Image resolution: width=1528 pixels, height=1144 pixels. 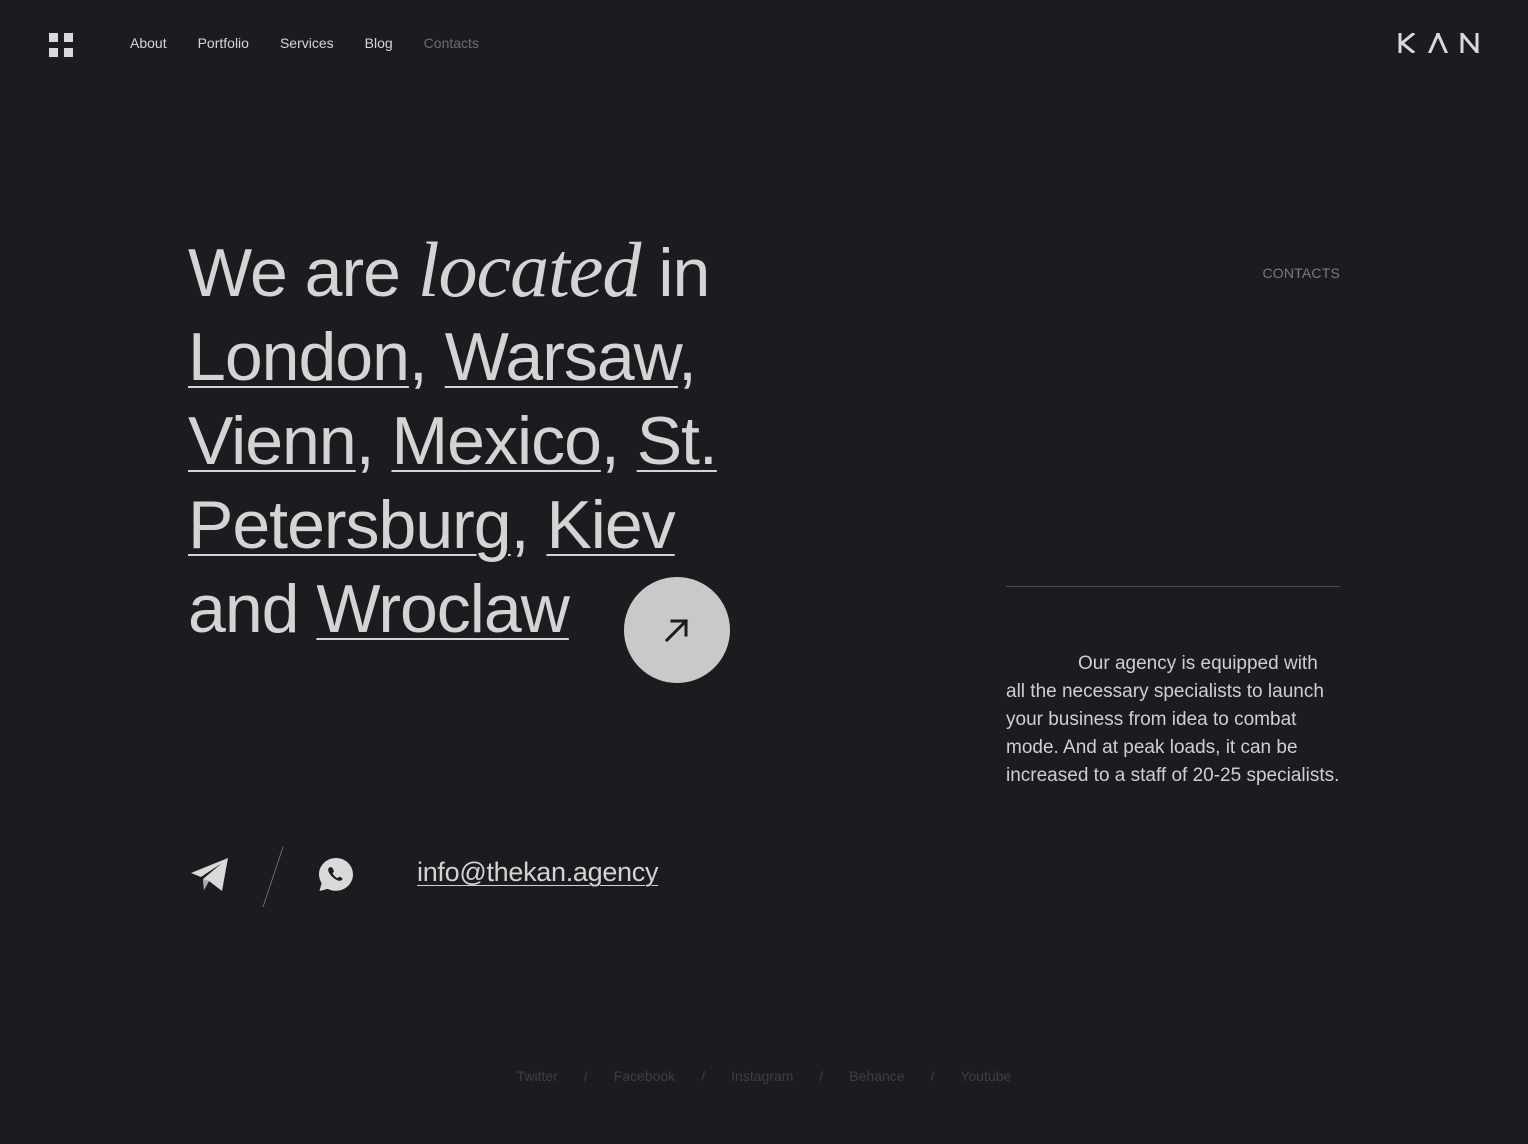 I want to click on grid-menu-icon, so click(x=61, y=45).